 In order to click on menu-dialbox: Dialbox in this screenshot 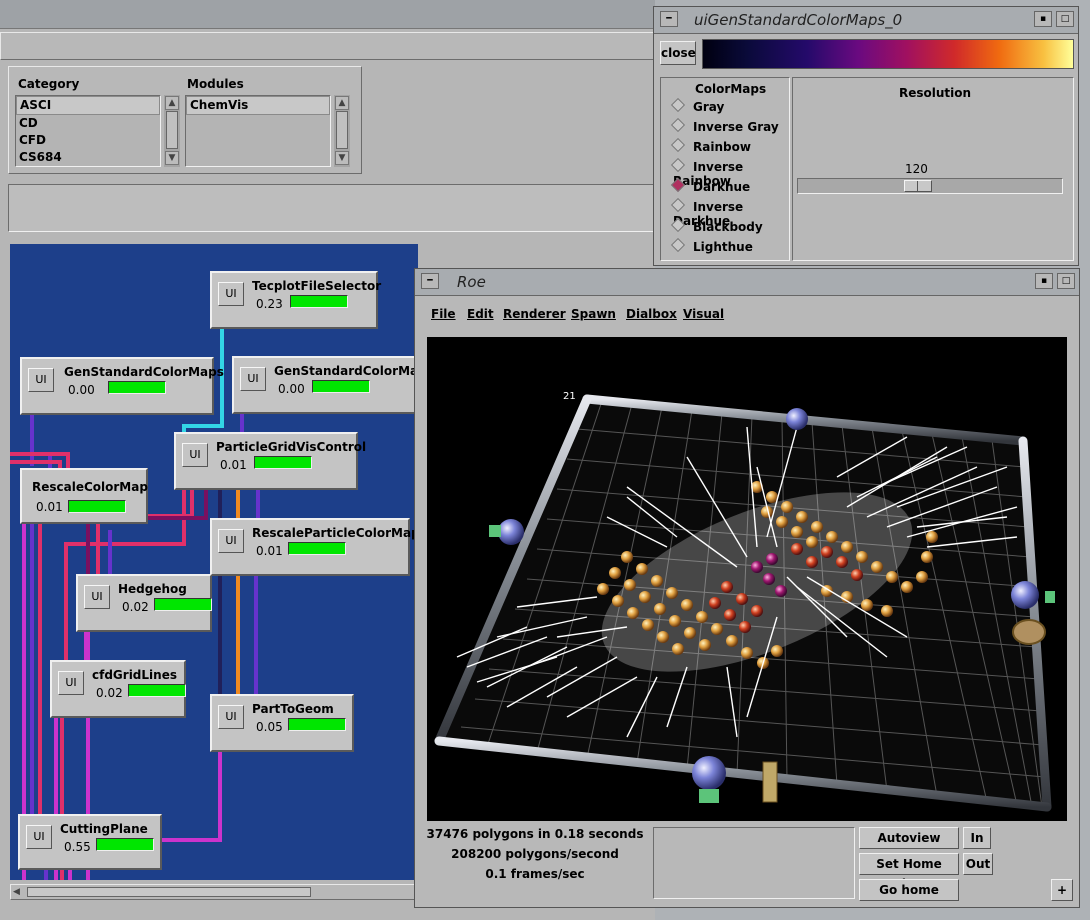, I will do `click(651, 314)`.